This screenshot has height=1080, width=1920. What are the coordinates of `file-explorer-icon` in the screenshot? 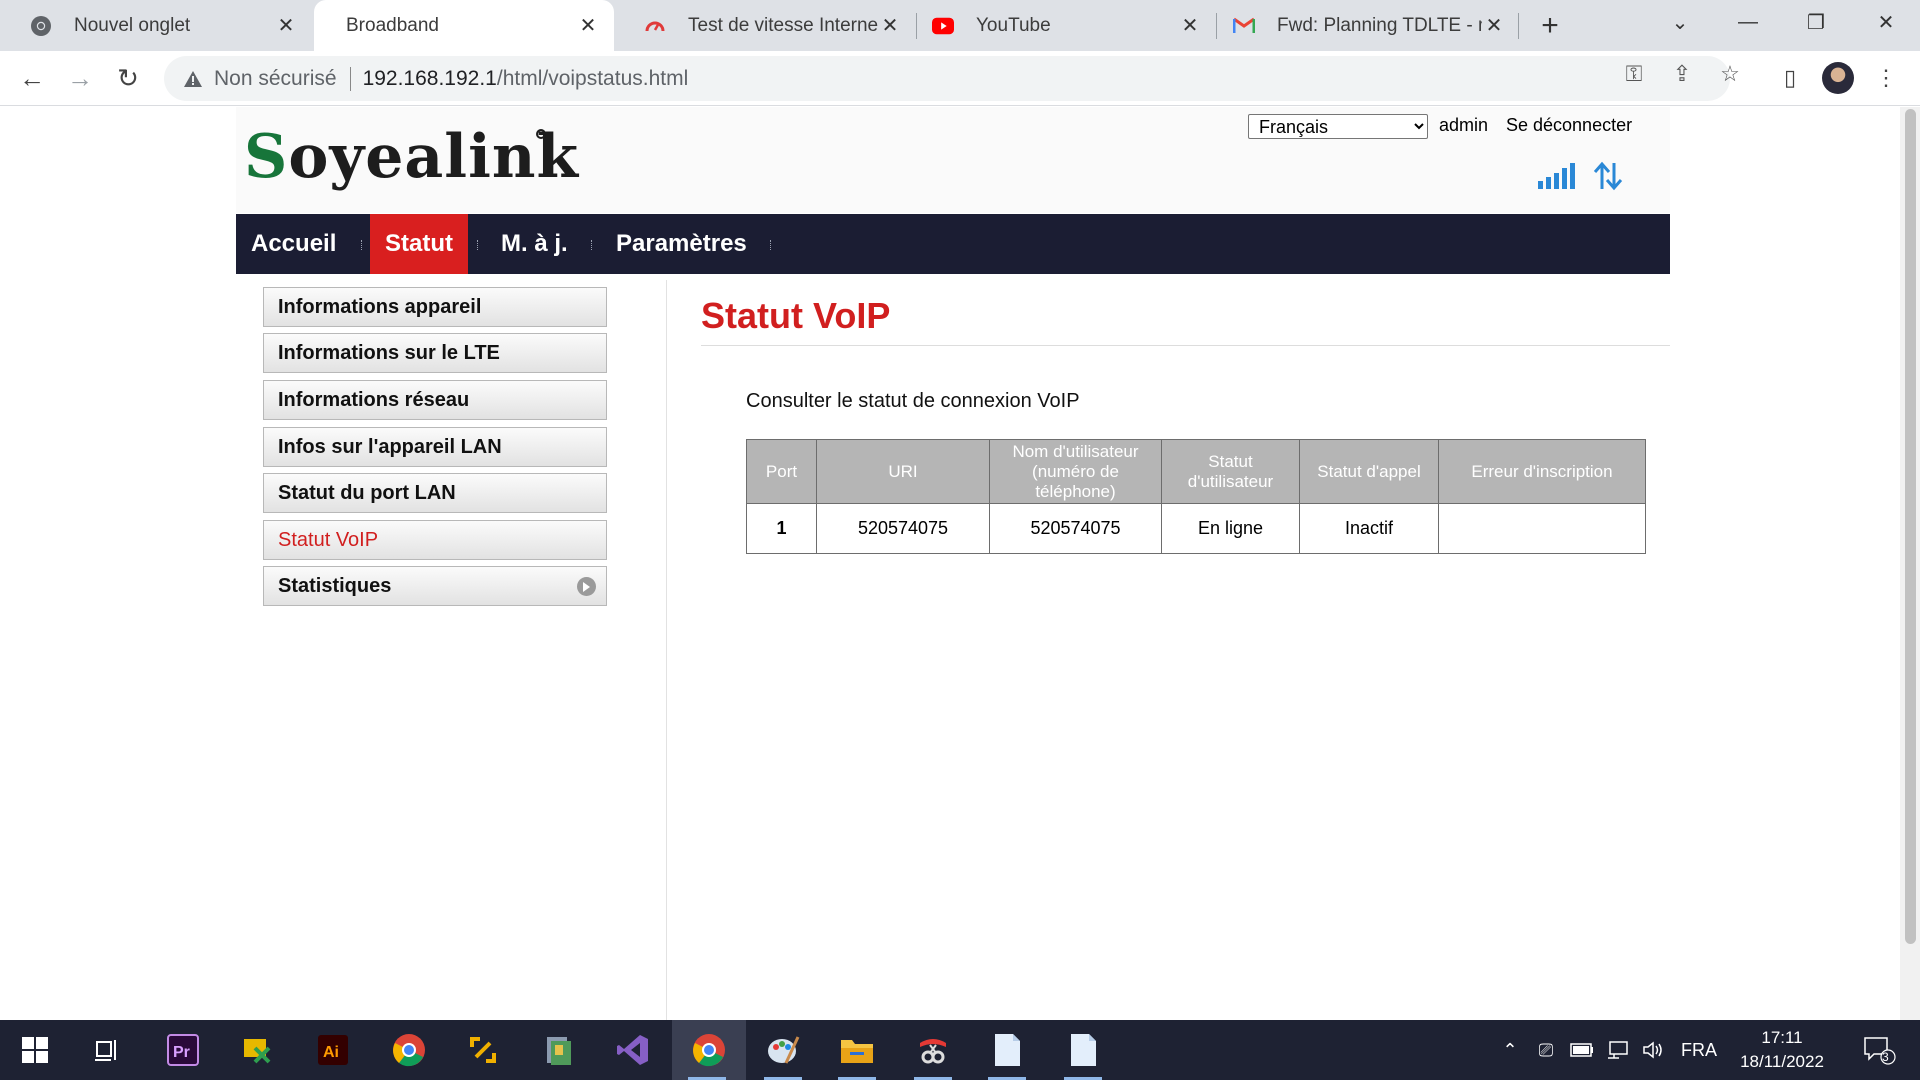 It's located at (857, 1050).